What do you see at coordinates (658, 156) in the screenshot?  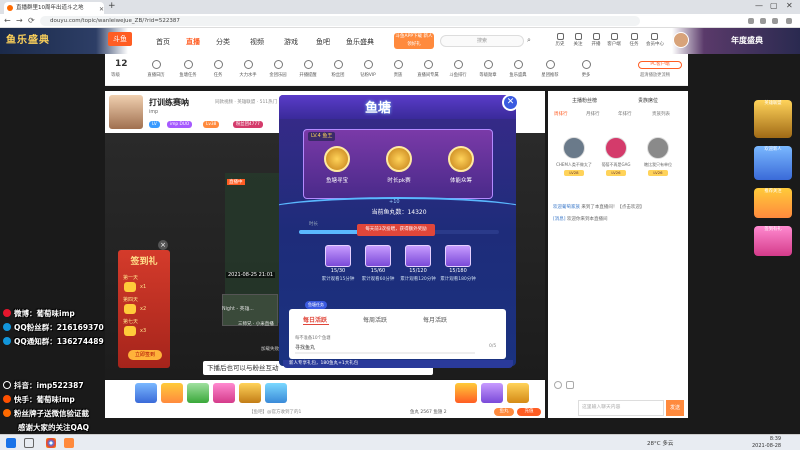 I see `fan-entry: 瞎比我只有单位 LV26` at bounding box center [658, 156].